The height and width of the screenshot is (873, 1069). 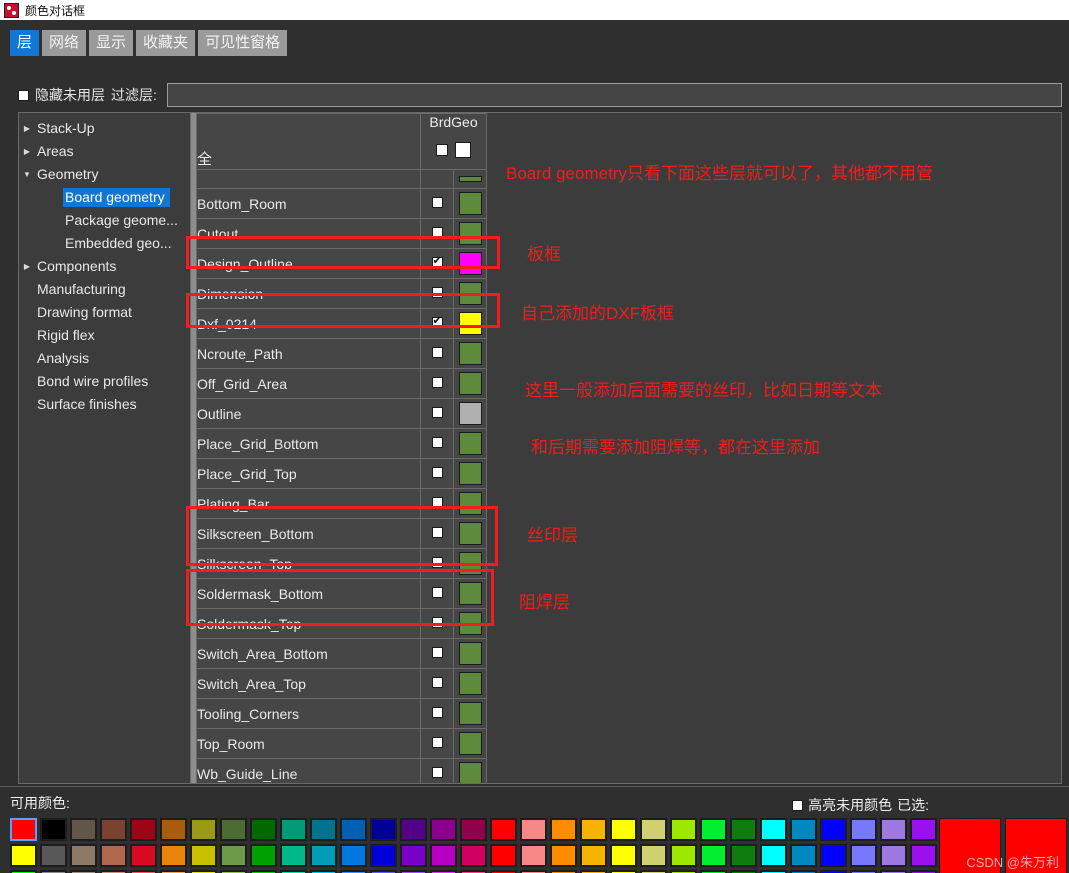 What do you see at coordinates (341, 383) in the screenshot?
I see `table-row: Off_Grid_Area` at bounding box center [341, 383].